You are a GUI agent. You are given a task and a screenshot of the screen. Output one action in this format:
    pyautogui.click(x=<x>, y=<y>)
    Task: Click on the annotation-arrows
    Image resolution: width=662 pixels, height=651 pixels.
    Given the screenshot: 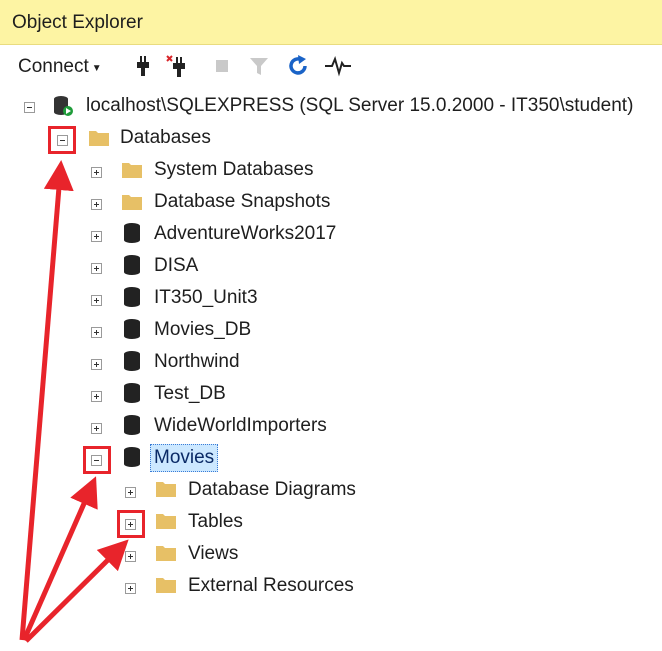 What is the action you would take?
    pyautogui.click(x=74, y=401)
    